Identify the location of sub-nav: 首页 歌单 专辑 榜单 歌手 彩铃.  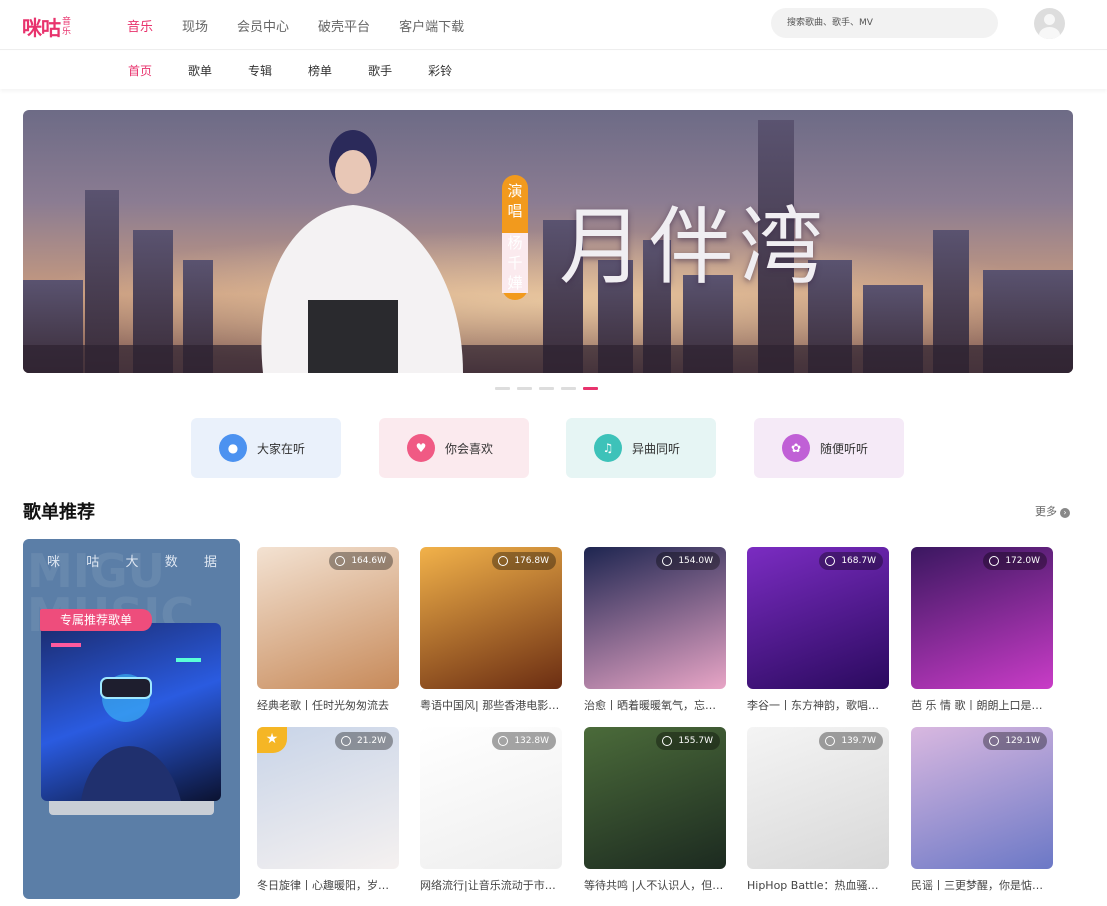
(553, 70).